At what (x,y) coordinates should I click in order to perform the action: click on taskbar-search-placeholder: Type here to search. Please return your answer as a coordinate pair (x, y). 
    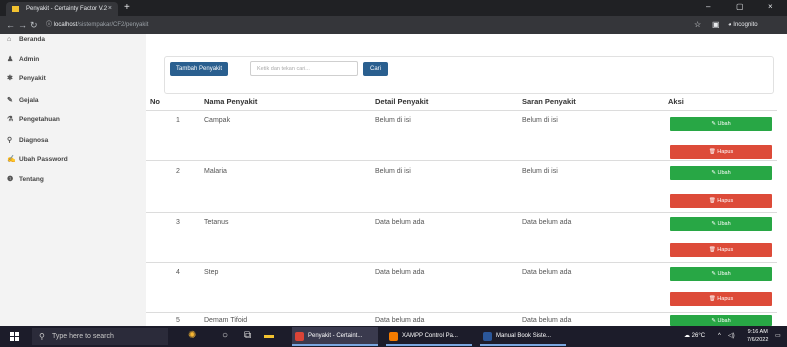
    Looking at the image, I should click on (83, 336).